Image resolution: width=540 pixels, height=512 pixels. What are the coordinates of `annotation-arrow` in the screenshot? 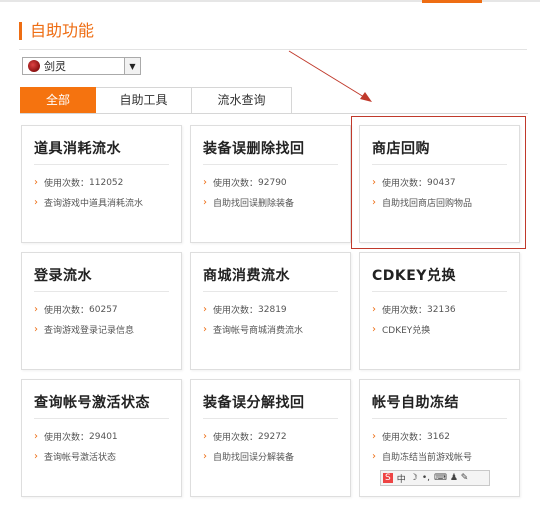 It's located at (330, 76).